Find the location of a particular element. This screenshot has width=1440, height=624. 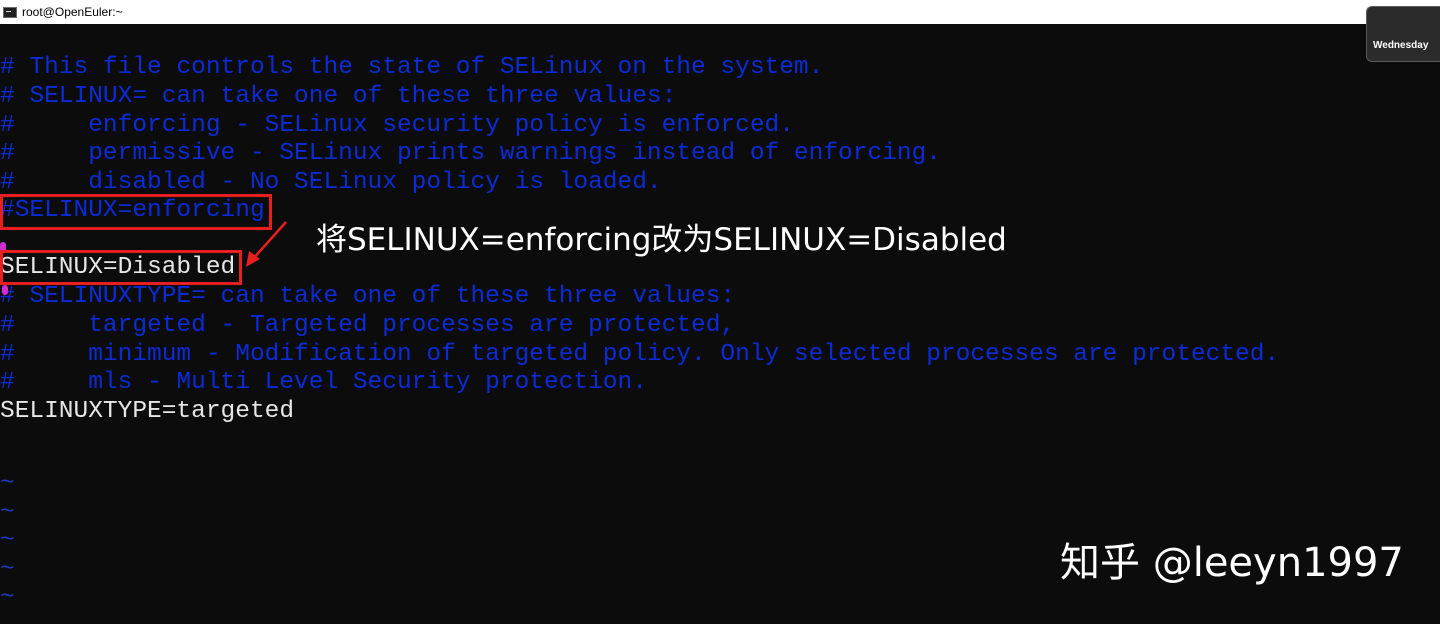

window-title: root@OpenEuler:~ is located at coordinates (72, 12).